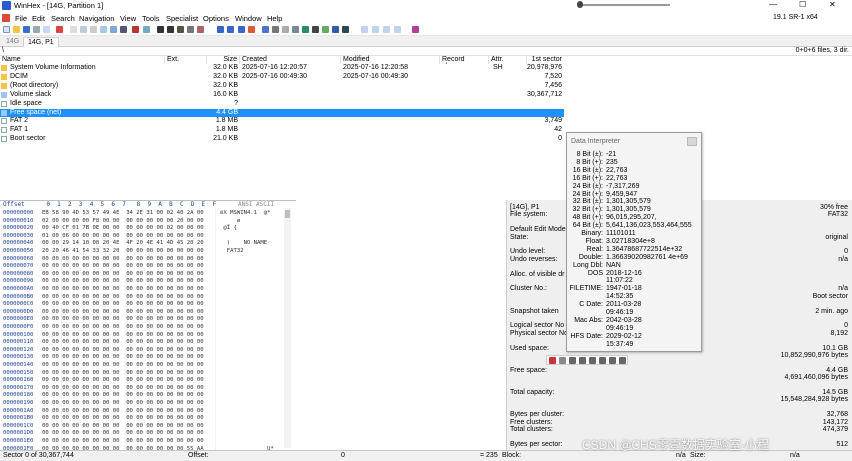  I want to click on file-row: FAT 1 1.8 MB 42, so click(282, 130).